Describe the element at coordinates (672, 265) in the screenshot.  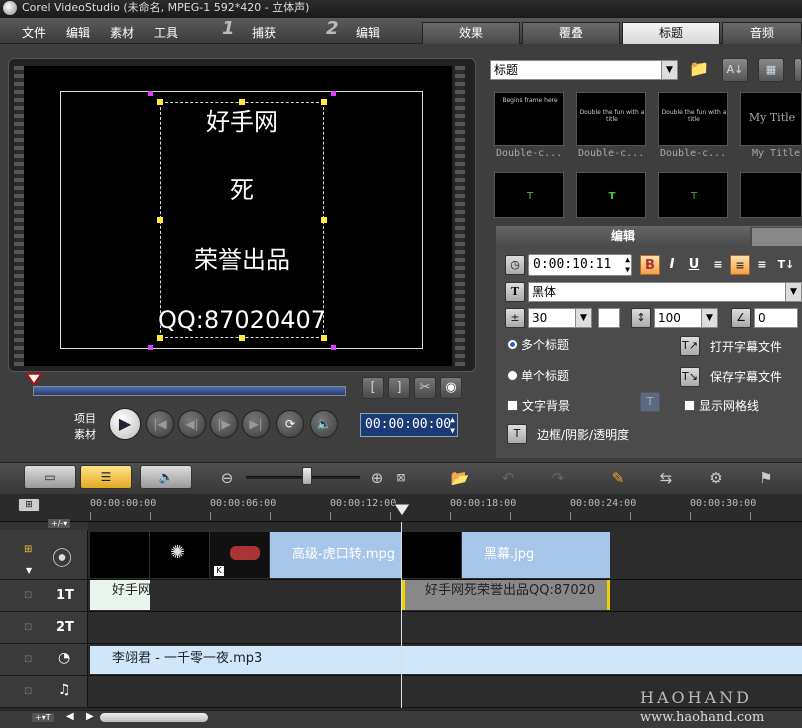
I see `italic-button: I` at that location.